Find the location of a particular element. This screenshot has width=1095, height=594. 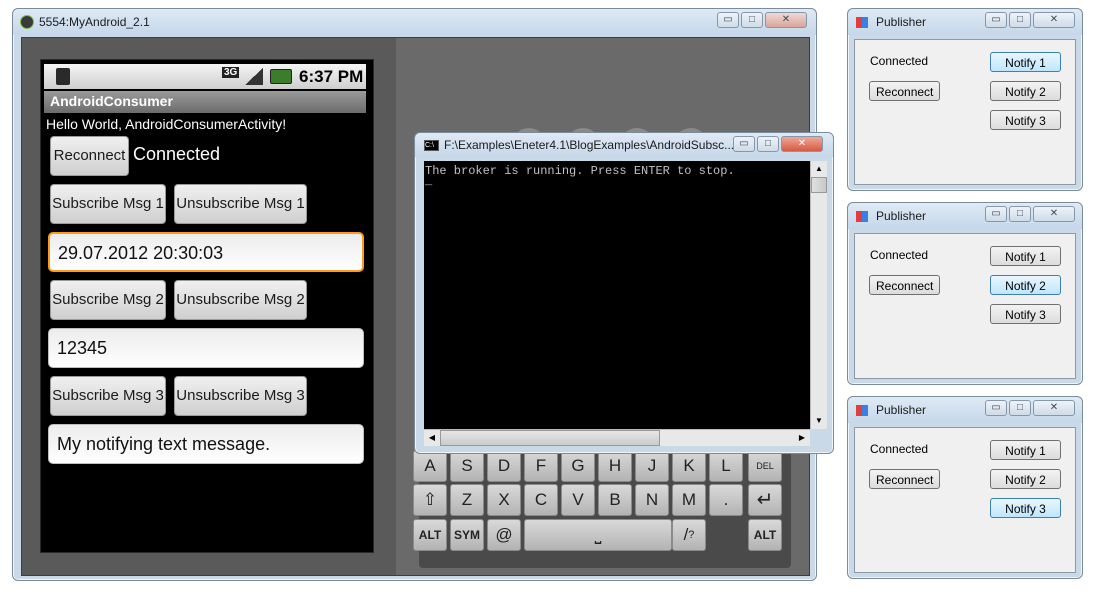

reconnect-button: Reconnect is located at coordinates (89, 156).